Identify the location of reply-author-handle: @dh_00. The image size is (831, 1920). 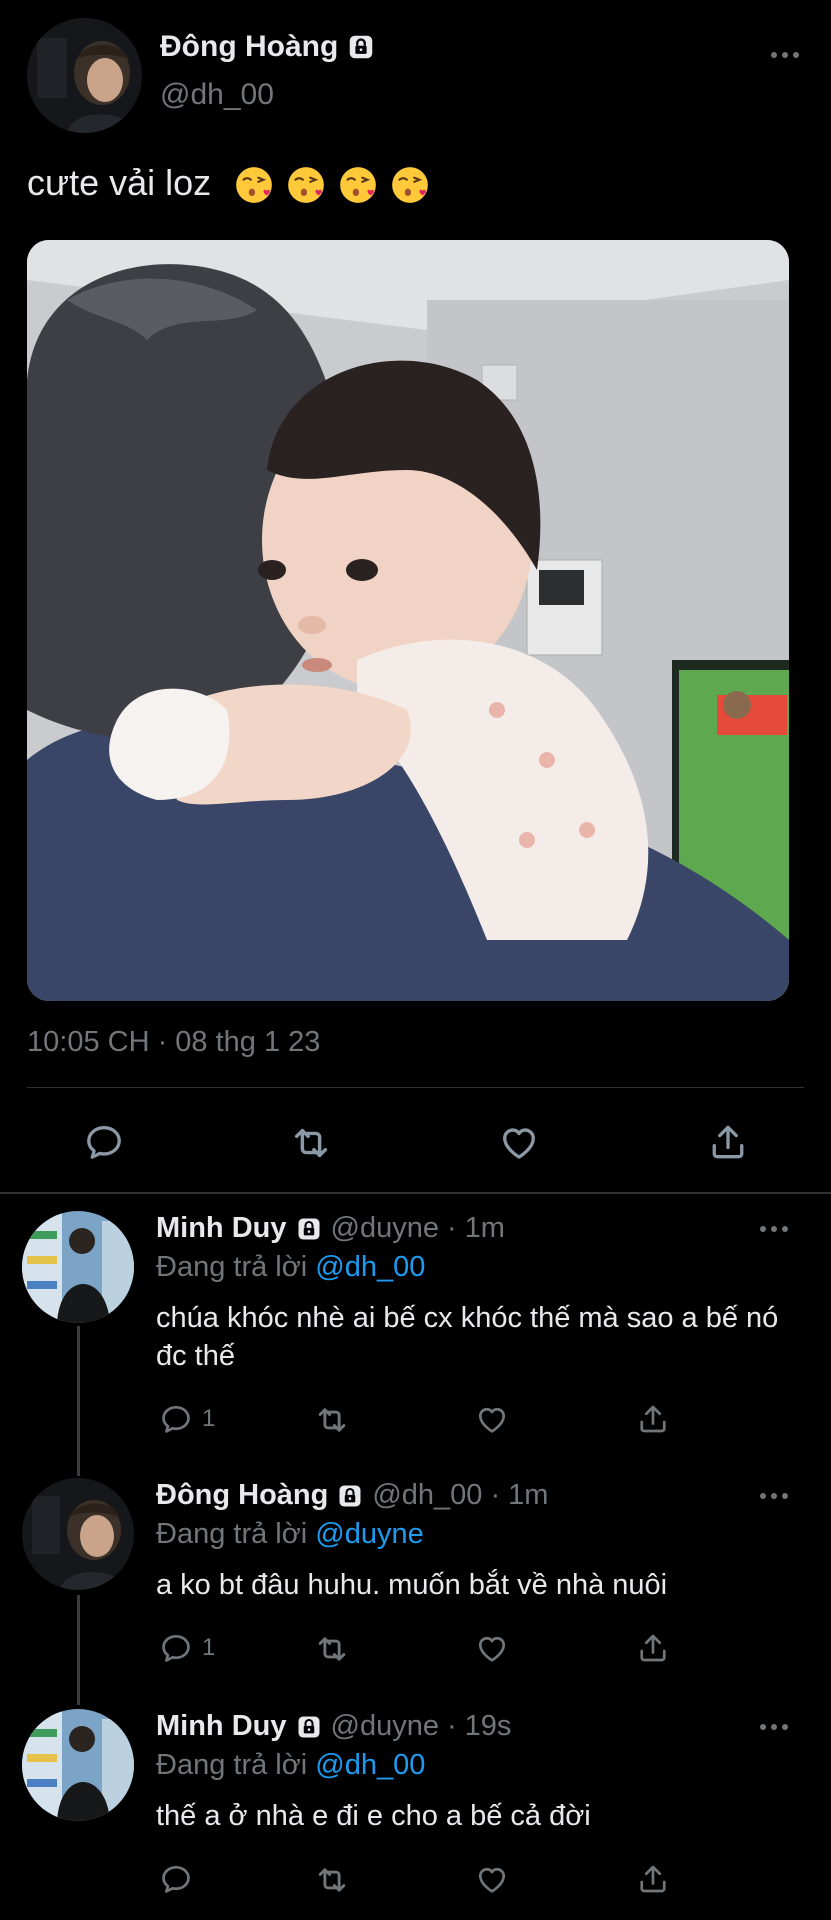
(427, 1495).